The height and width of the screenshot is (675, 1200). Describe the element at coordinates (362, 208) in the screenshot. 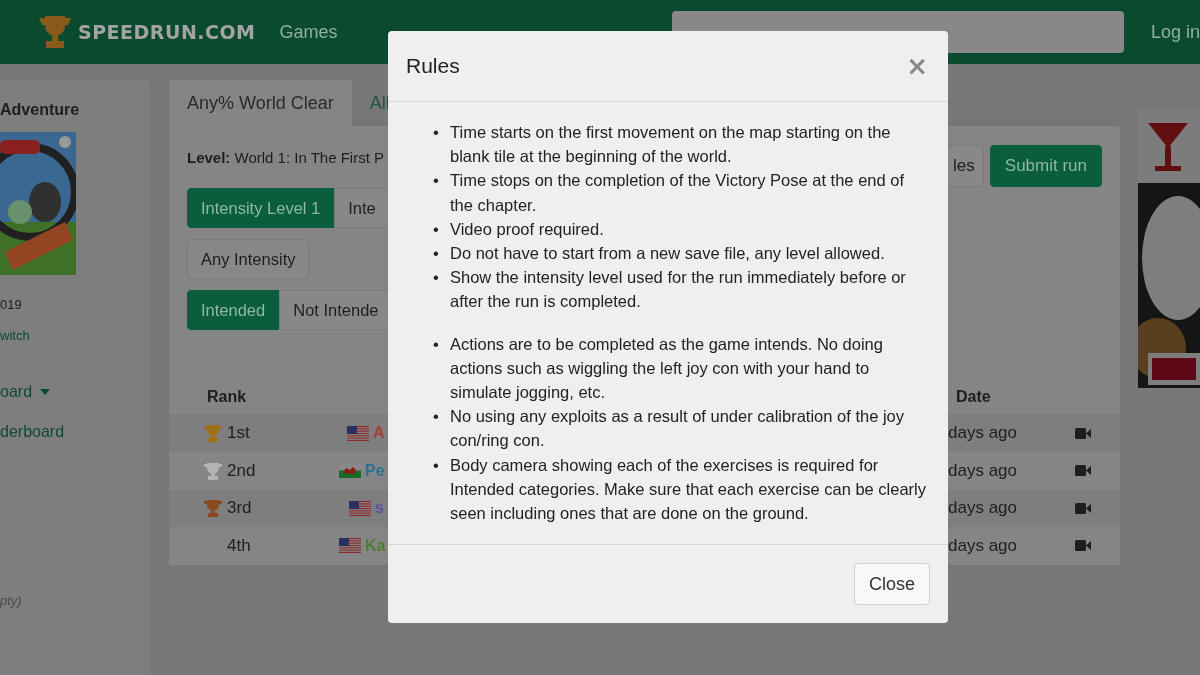

I see `filter-button: Inte` at that location.